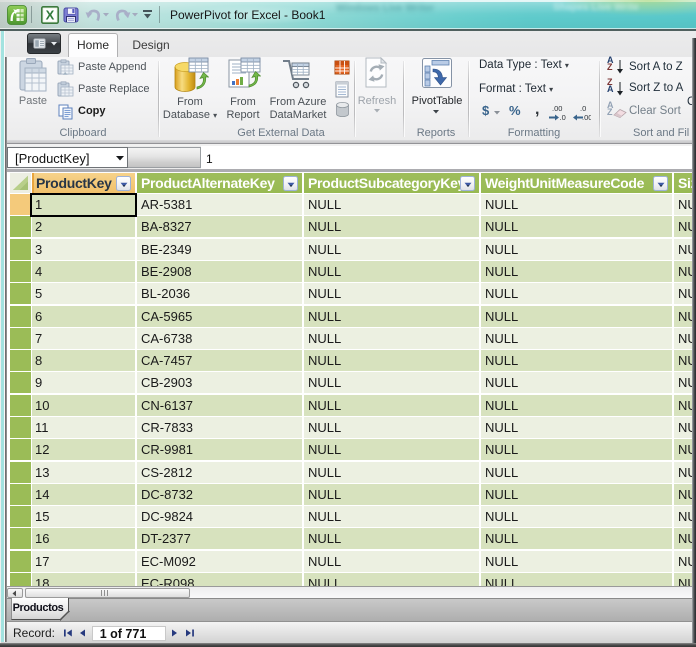 This screenshot has height=647, width=696. Describe the element at coordinates (50, 14) in the screenshot. I see `svg-text: X` at that location.